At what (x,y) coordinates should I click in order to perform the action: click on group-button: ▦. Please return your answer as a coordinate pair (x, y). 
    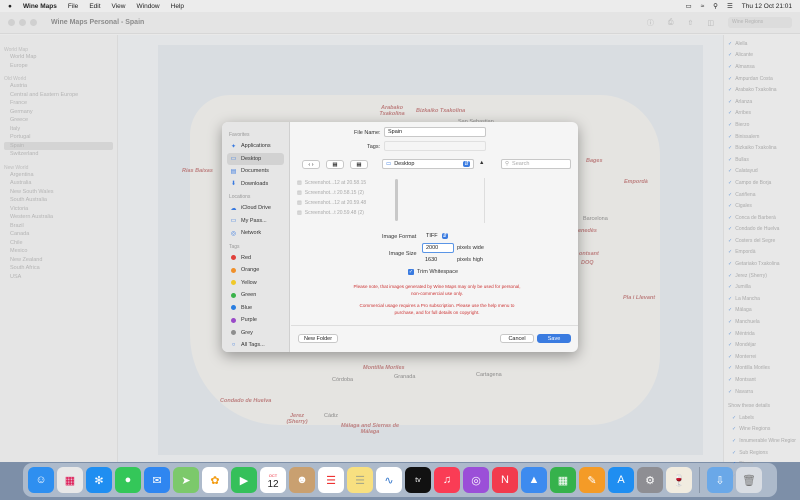
    Looking at the image, I should click on (359, 164).